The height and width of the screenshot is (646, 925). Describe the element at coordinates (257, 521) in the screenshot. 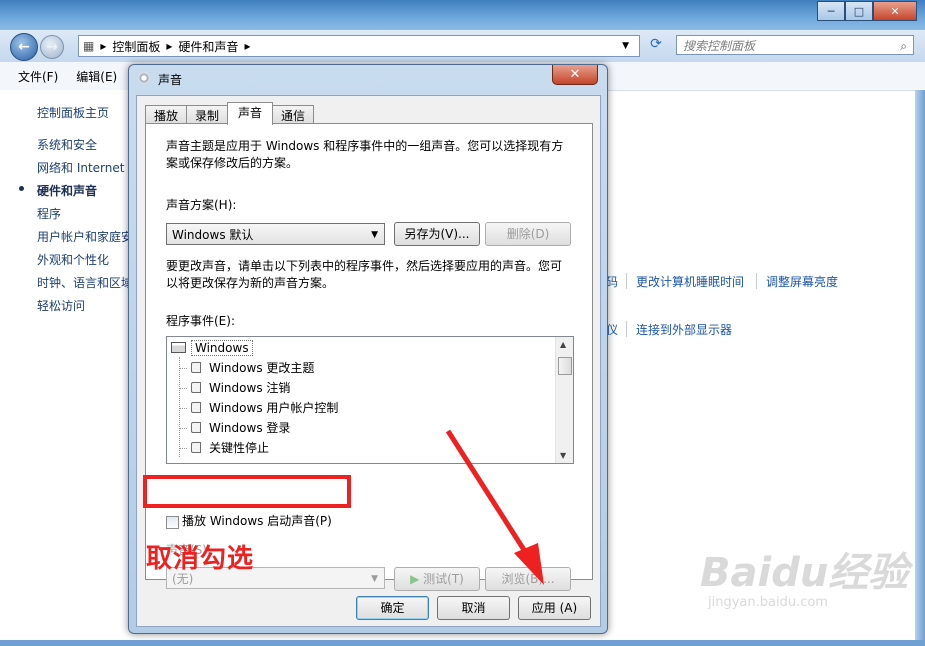

I see `startup-sound-label: 播放 Windows 启动声音(P)` at that location.